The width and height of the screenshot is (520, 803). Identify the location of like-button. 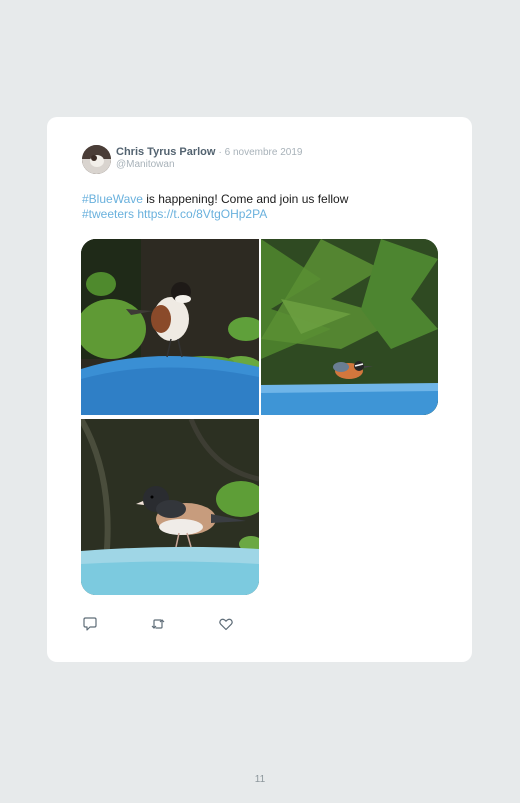
(226, 624).